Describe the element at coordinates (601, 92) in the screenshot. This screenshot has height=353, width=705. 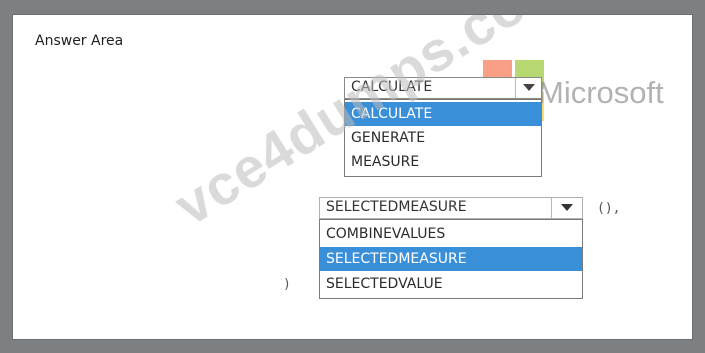
I see `microsoft-wordmark: Microsoft` at that location.